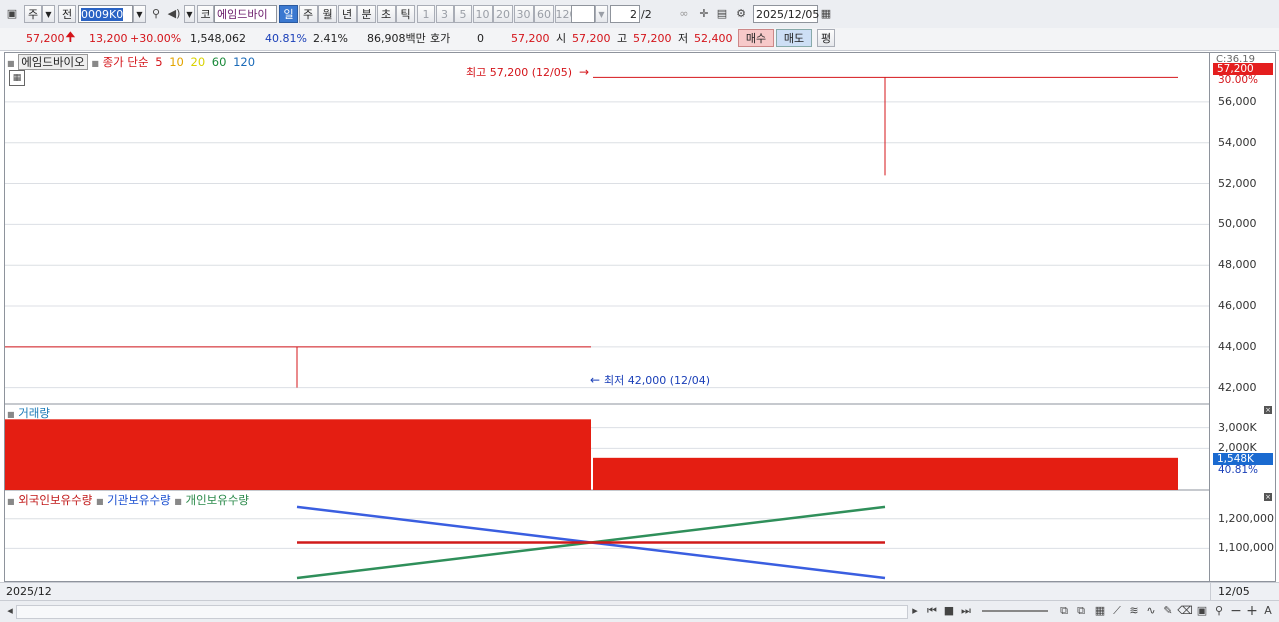 The image size is (1279, 622). Describe the element at coordinates (1237, 427) in the screenshot. I see `volume-tick-label: 3,000K` at that location.